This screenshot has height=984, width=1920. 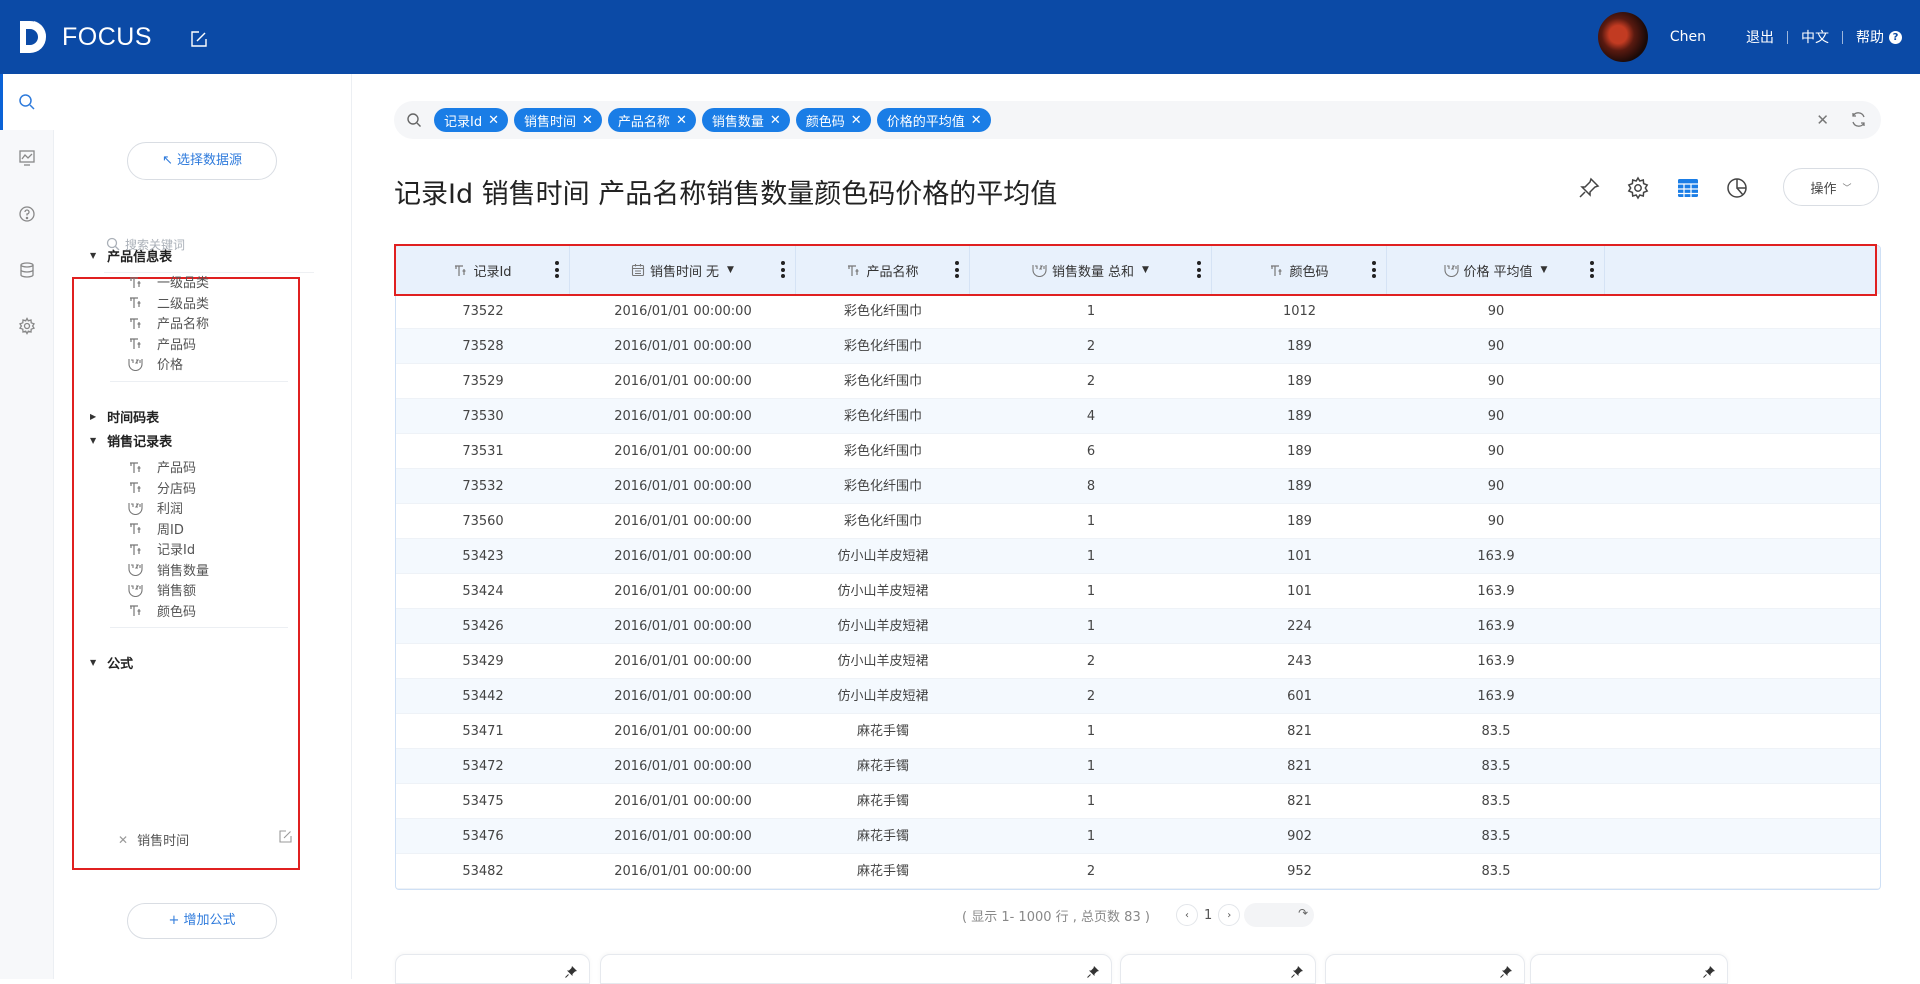 I want to click on next-page-button: ›, so click(x=1229, y=915).